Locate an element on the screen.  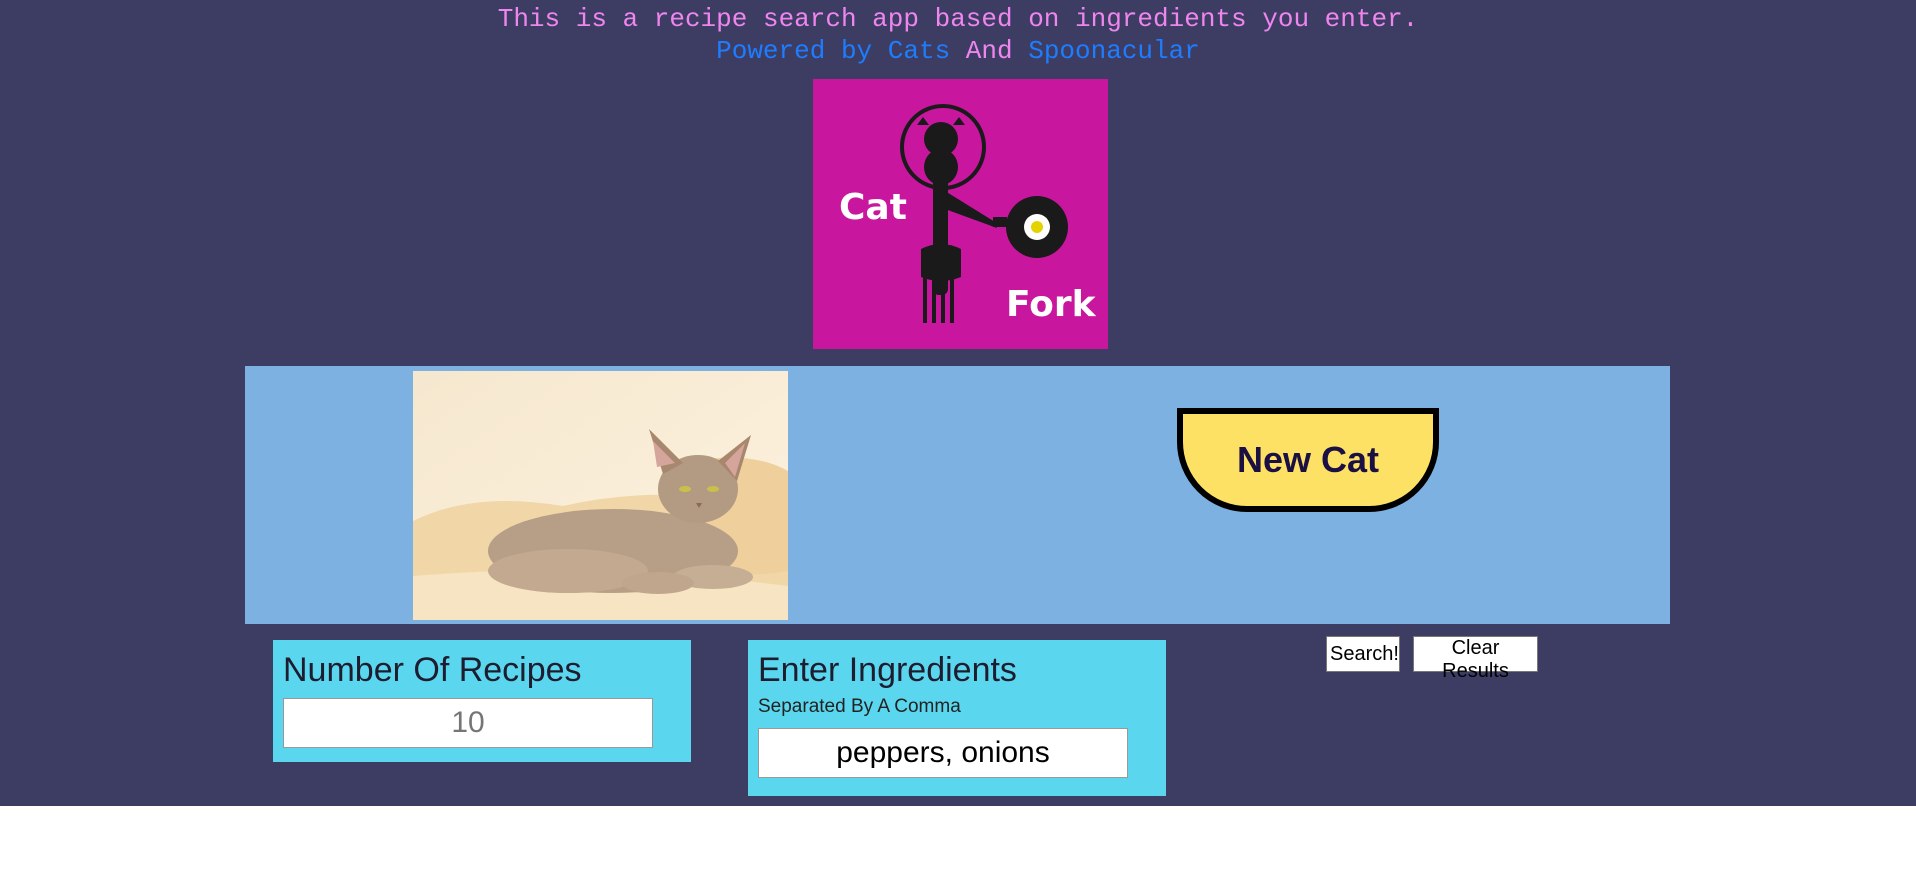
search-button: Search! is located at coordinates (1363, 654).